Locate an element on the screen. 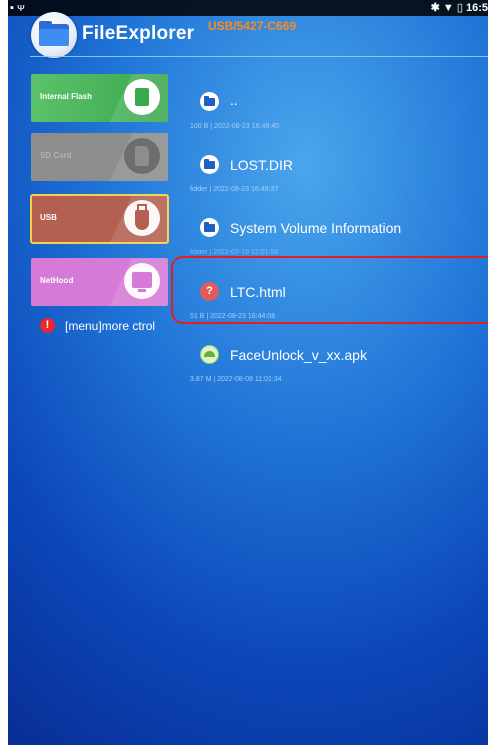  monitor-icon is located at coordinates (142, 281).